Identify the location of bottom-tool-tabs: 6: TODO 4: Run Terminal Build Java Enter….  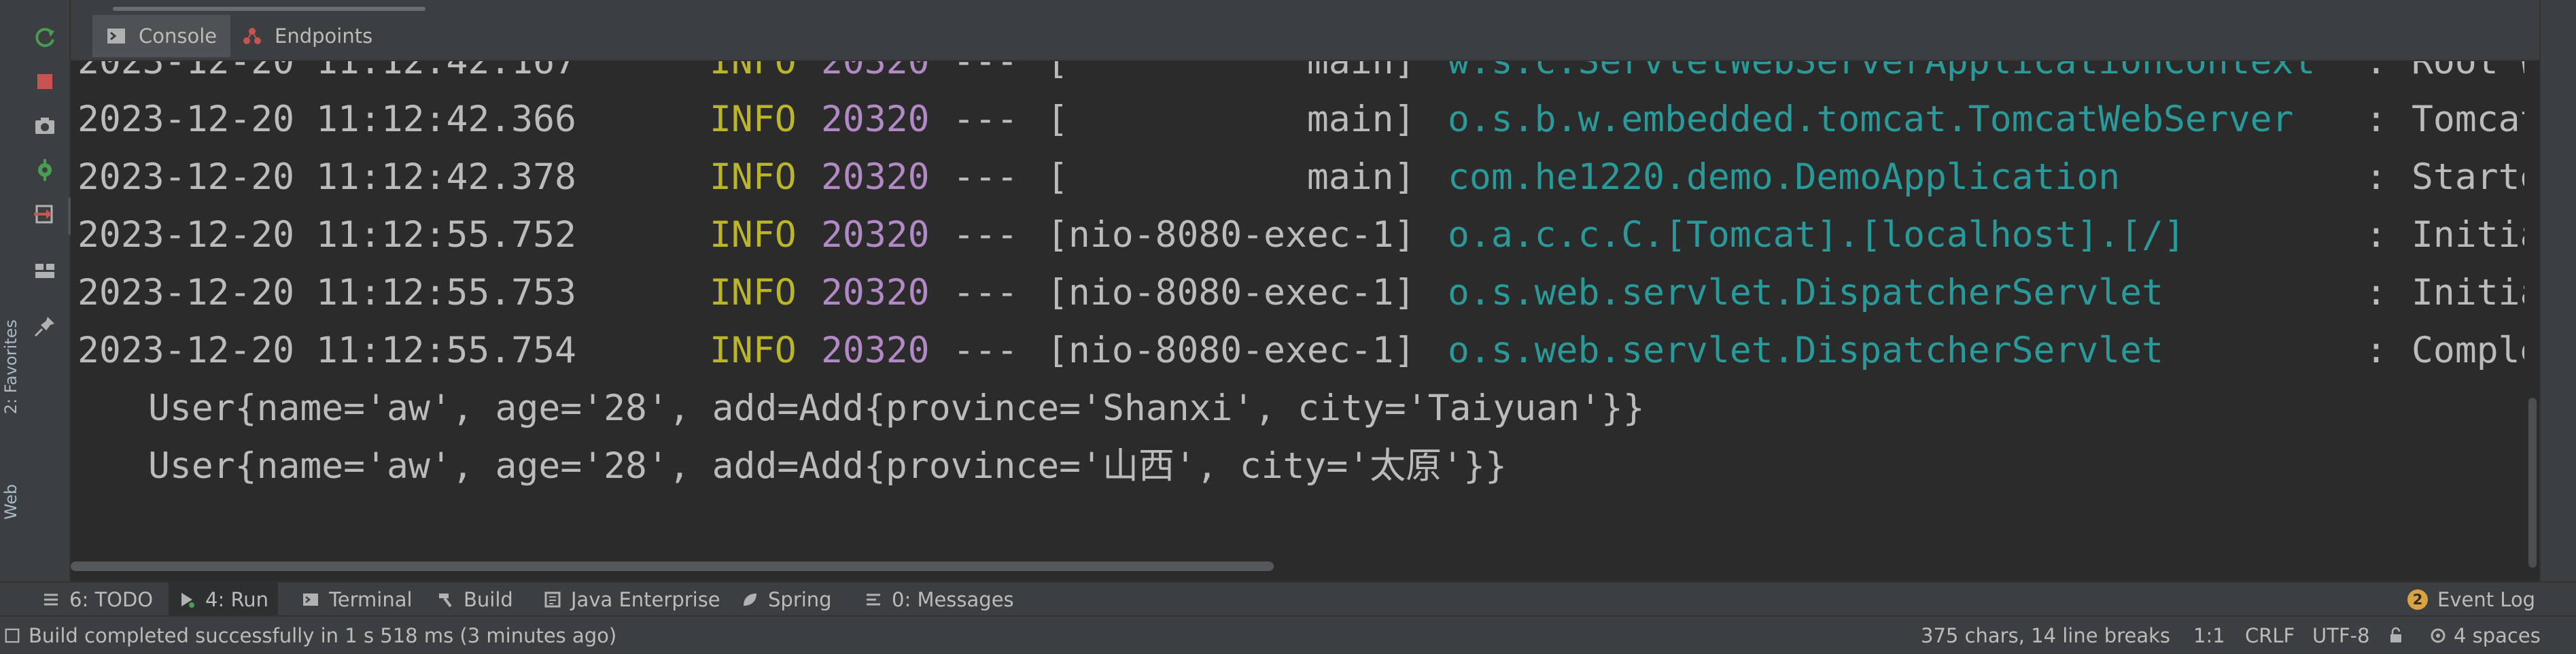
(1288, 599).